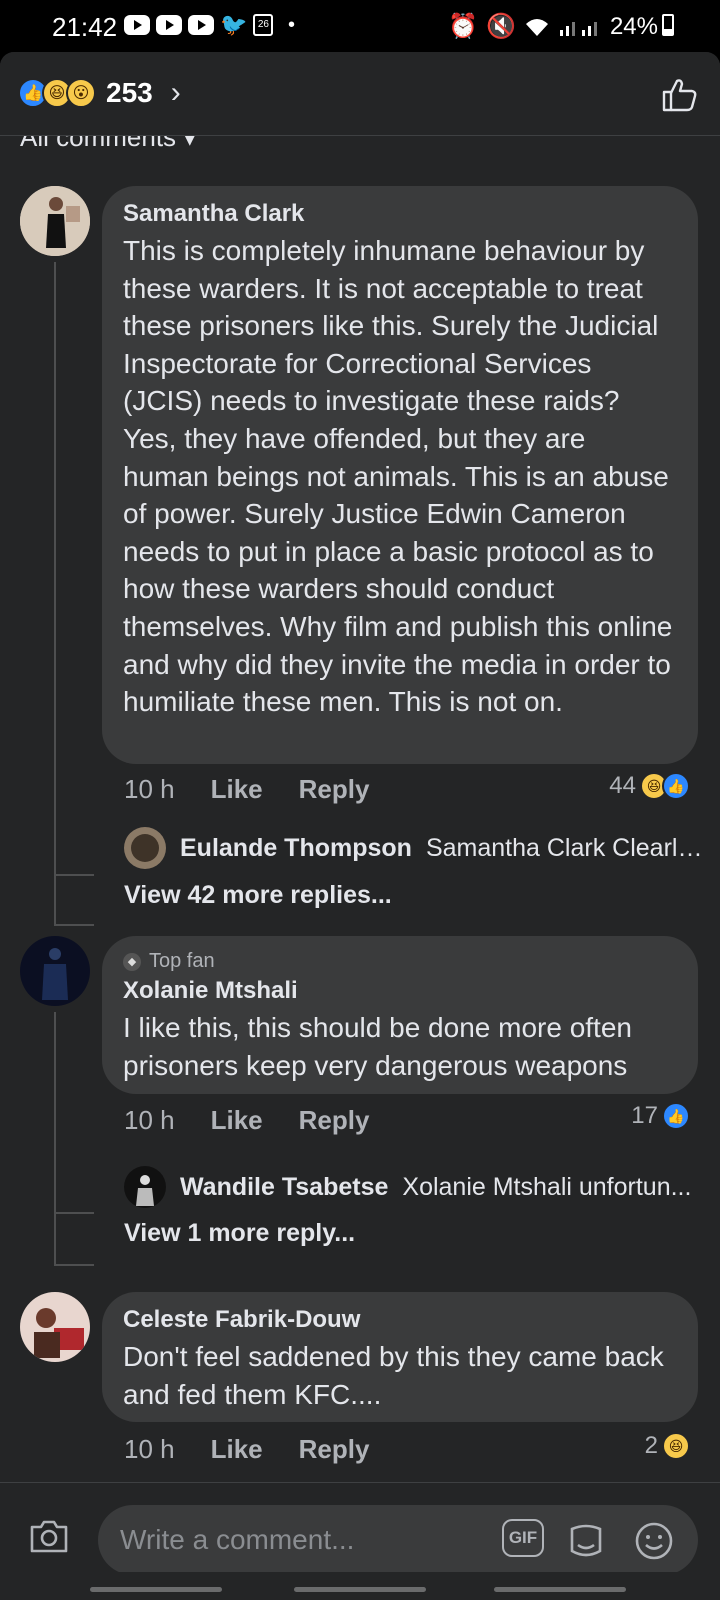 Image resolution: width=720 pixels, height=1600 pixels. What do you see at coordinates (668, 25) in the screenshot?
I see `battery-icon` at bounding box center [668, 25].